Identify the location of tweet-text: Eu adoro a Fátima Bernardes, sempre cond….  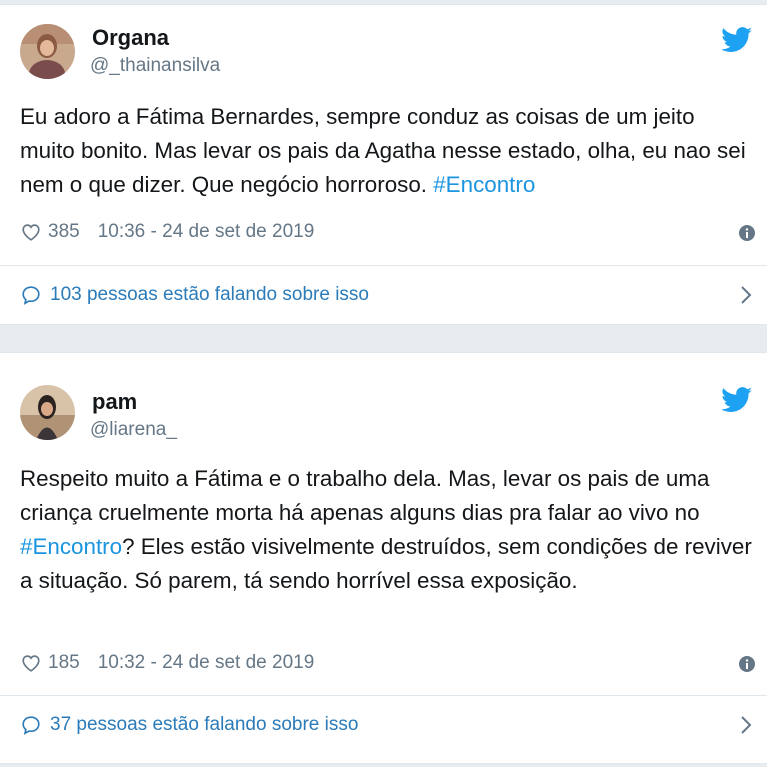
(383, 150).